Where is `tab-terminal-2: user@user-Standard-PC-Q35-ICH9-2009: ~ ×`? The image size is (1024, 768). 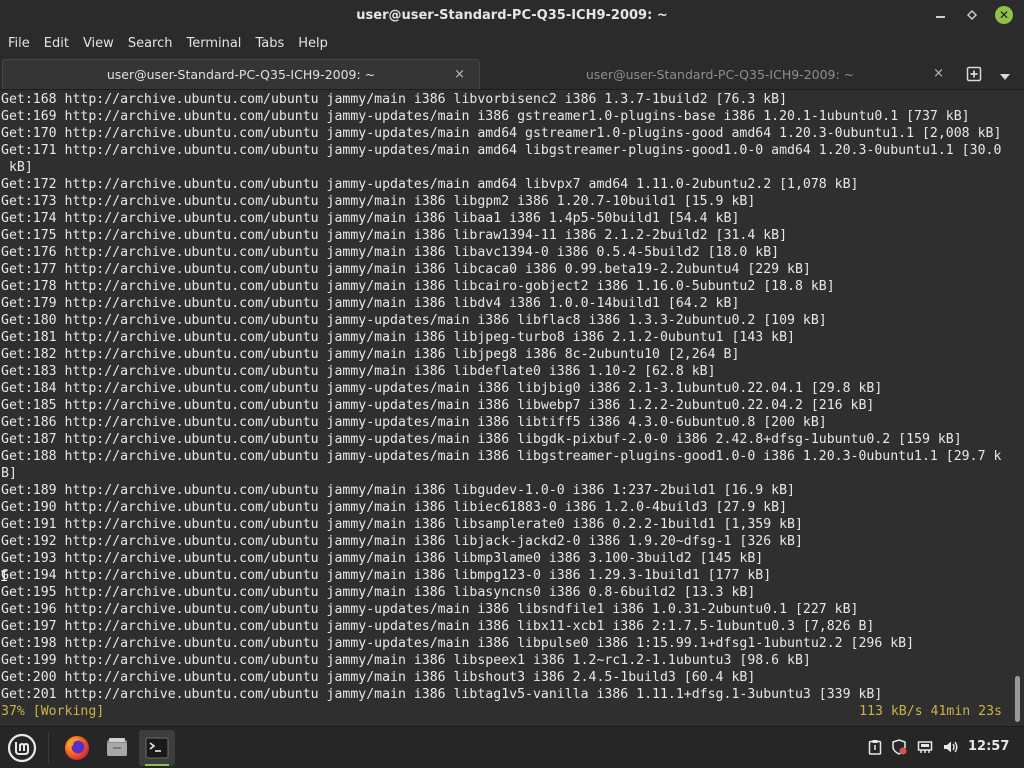 tab-terminal-2: user@user-Standard-PC-Q35-ICH9-2009: ~ × is located at coordinates (720, 74).